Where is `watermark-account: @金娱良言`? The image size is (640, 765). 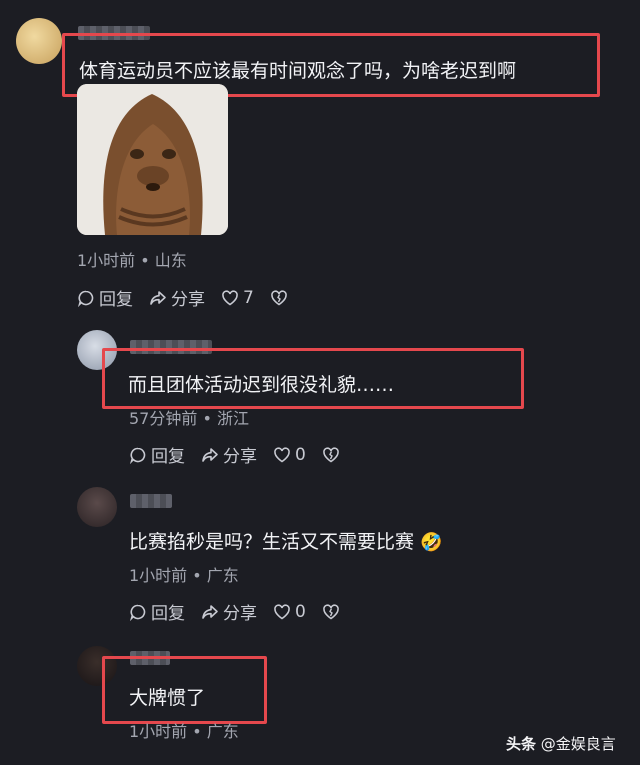
watermark-account: @金娱良言 is located at coordinates (578, 744).